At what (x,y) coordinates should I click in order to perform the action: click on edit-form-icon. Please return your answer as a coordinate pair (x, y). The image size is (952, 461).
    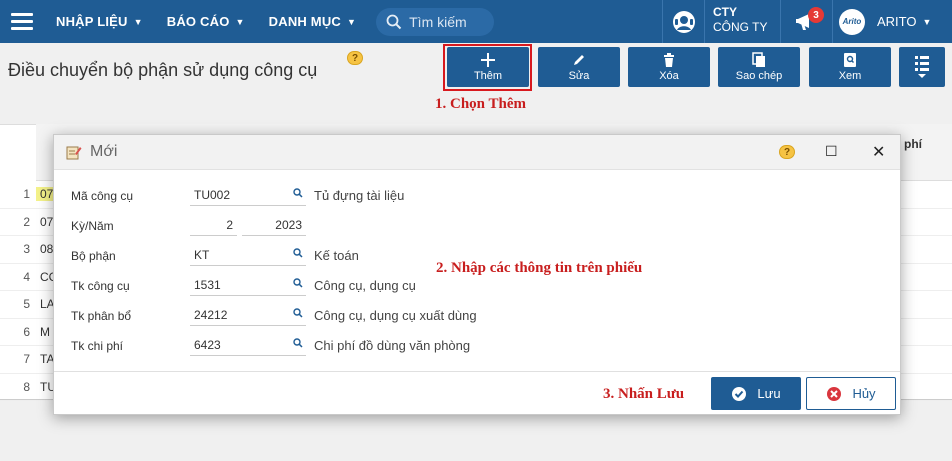
    Looking at the image, I should click on (74, 153).